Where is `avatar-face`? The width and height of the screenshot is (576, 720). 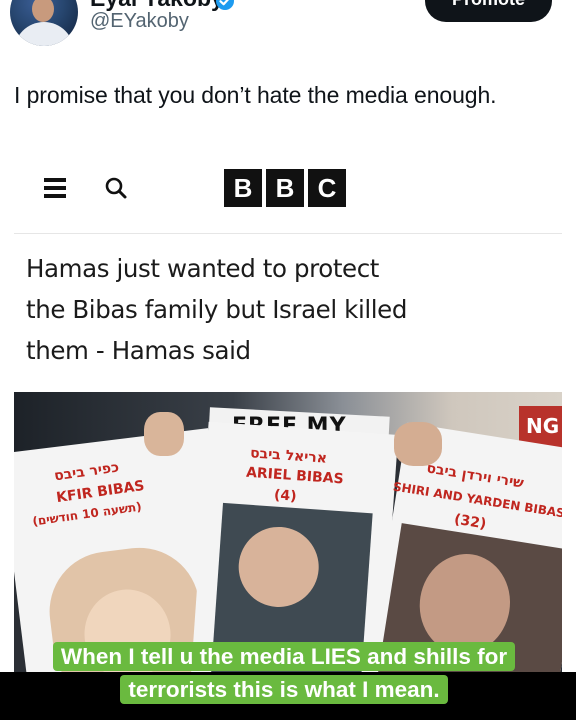
avatar-face is located at coordinates (43, 11).